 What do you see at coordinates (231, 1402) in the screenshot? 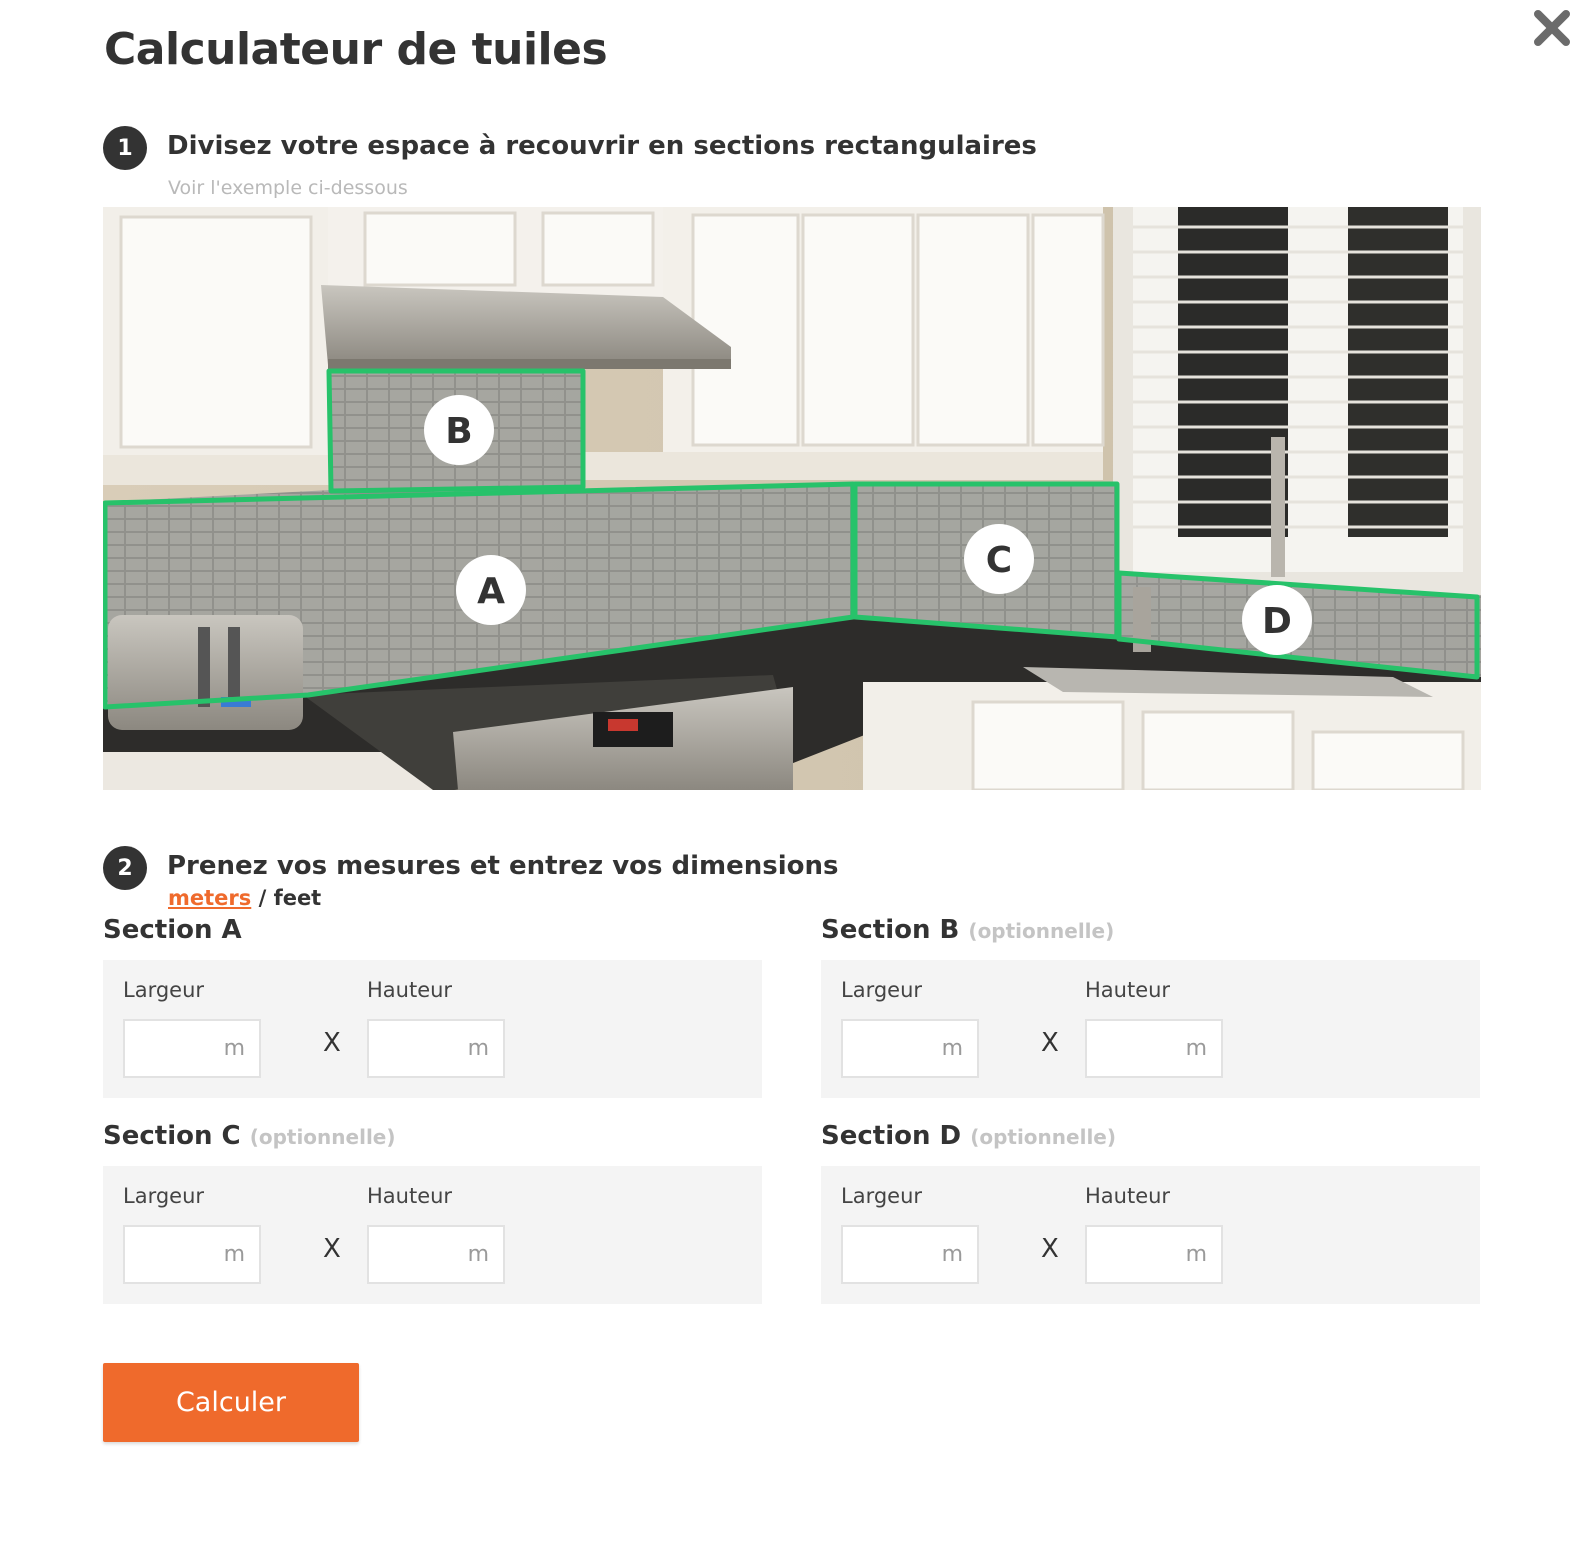
I see `calculate-button: Calculer` at bounding box center [231, 1402].